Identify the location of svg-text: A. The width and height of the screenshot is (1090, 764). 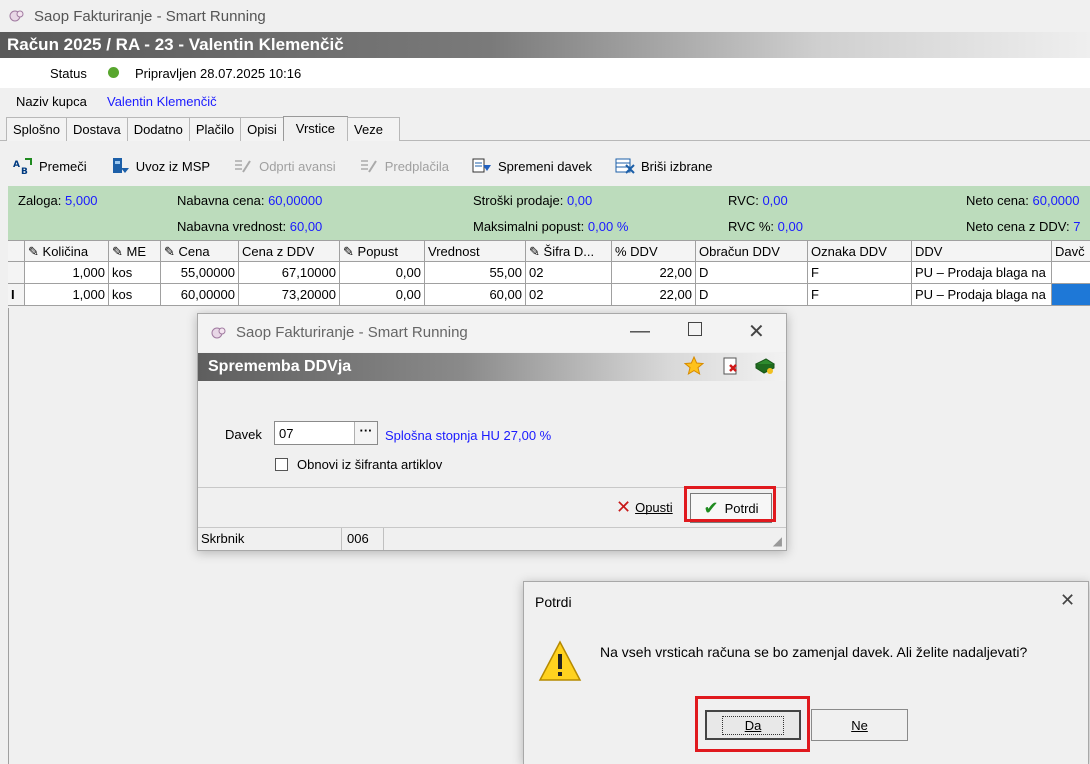
(16, 165).